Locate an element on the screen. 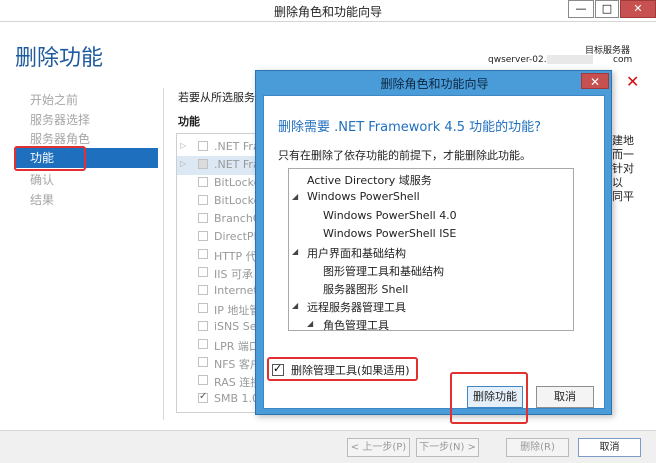 The width and height of the screenshot is (656, 463). tree-item: 用户界面和基础结构 is located at coordinates (356, 253).